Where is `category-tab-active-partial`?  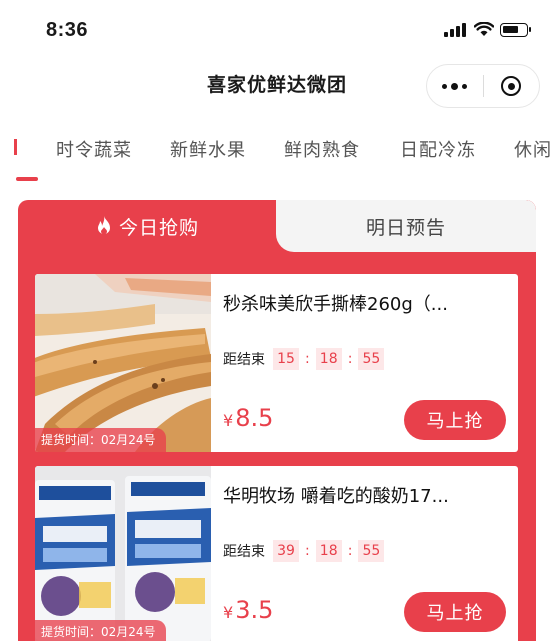
category-tab-active-partial is located at coordinates (18, 148).